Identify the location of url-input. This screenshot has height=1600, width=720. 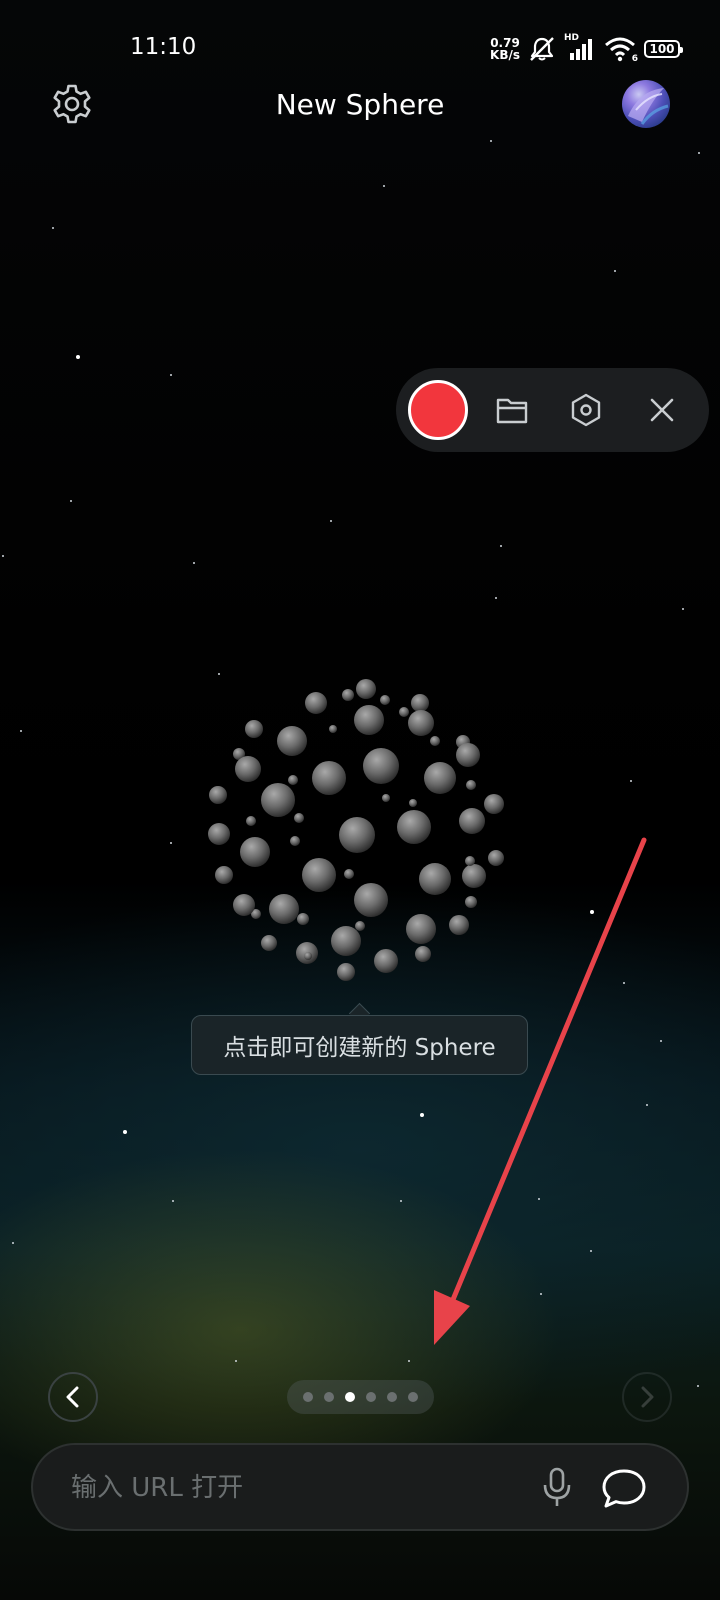
(296, 1488).